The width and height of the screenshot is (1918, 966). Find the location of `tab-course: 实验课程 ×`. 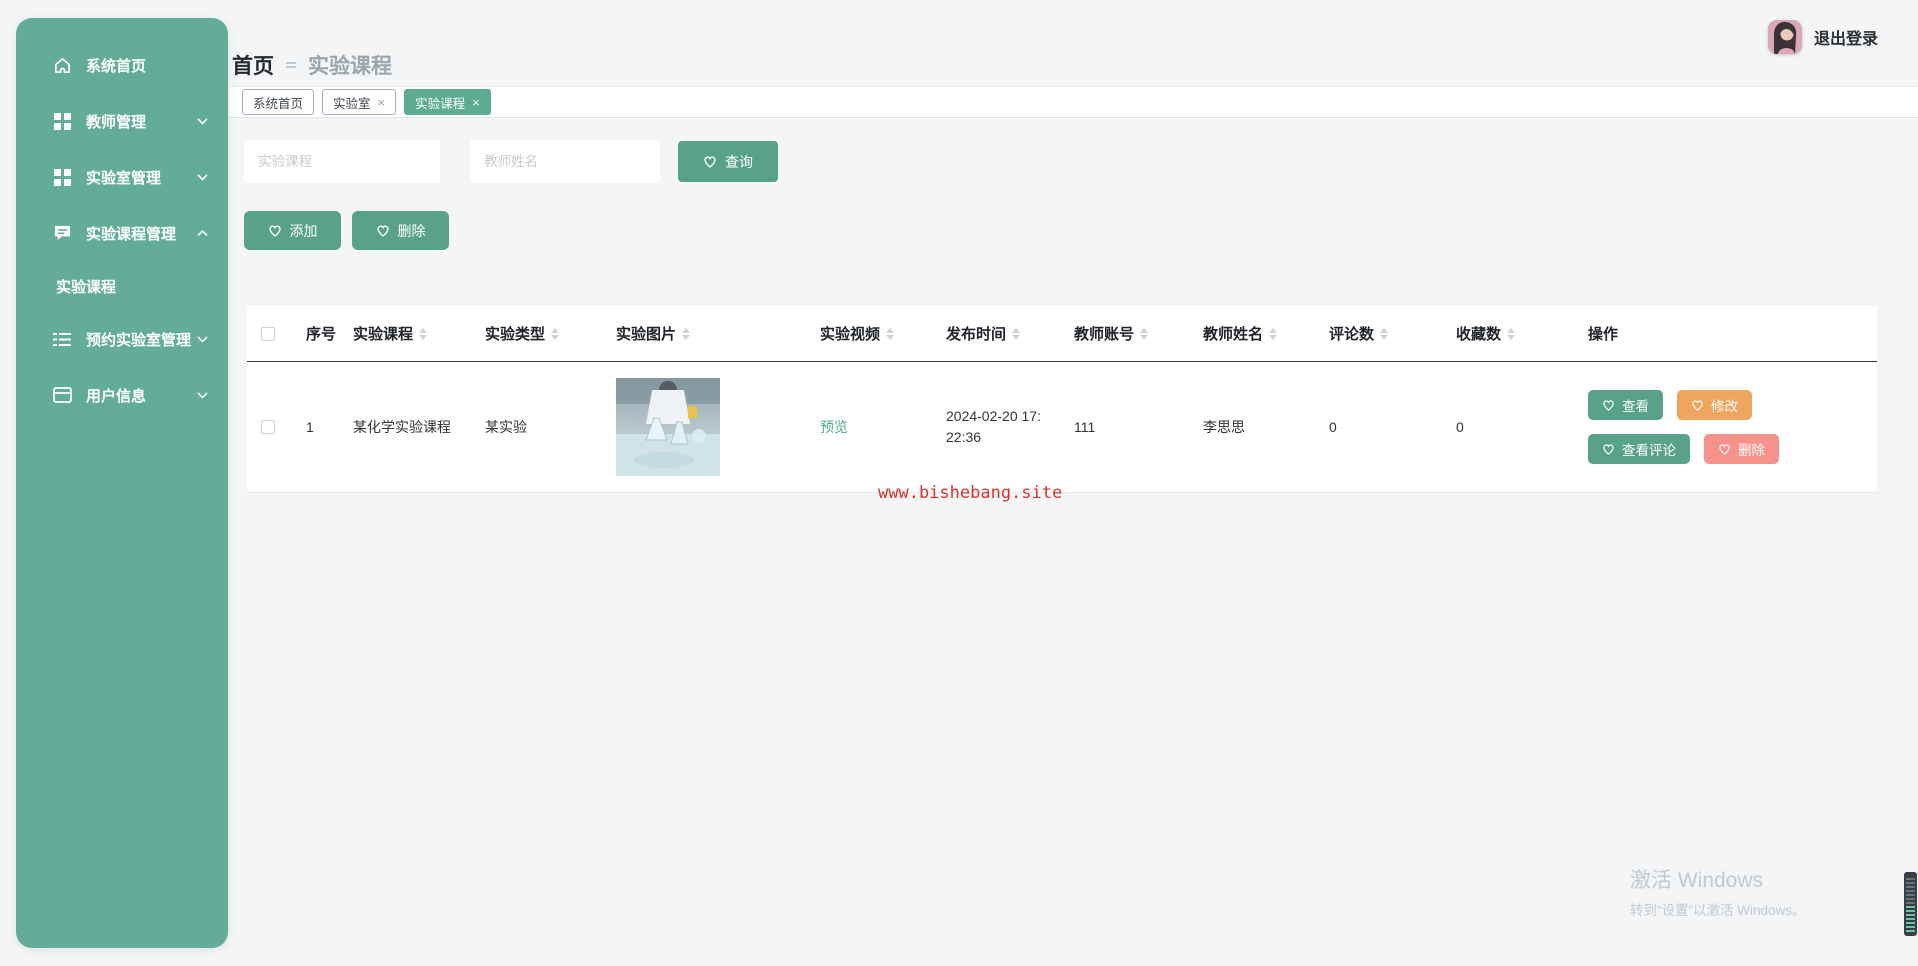

tab-course: 实验课程 × is located at coordinates (447, 102).